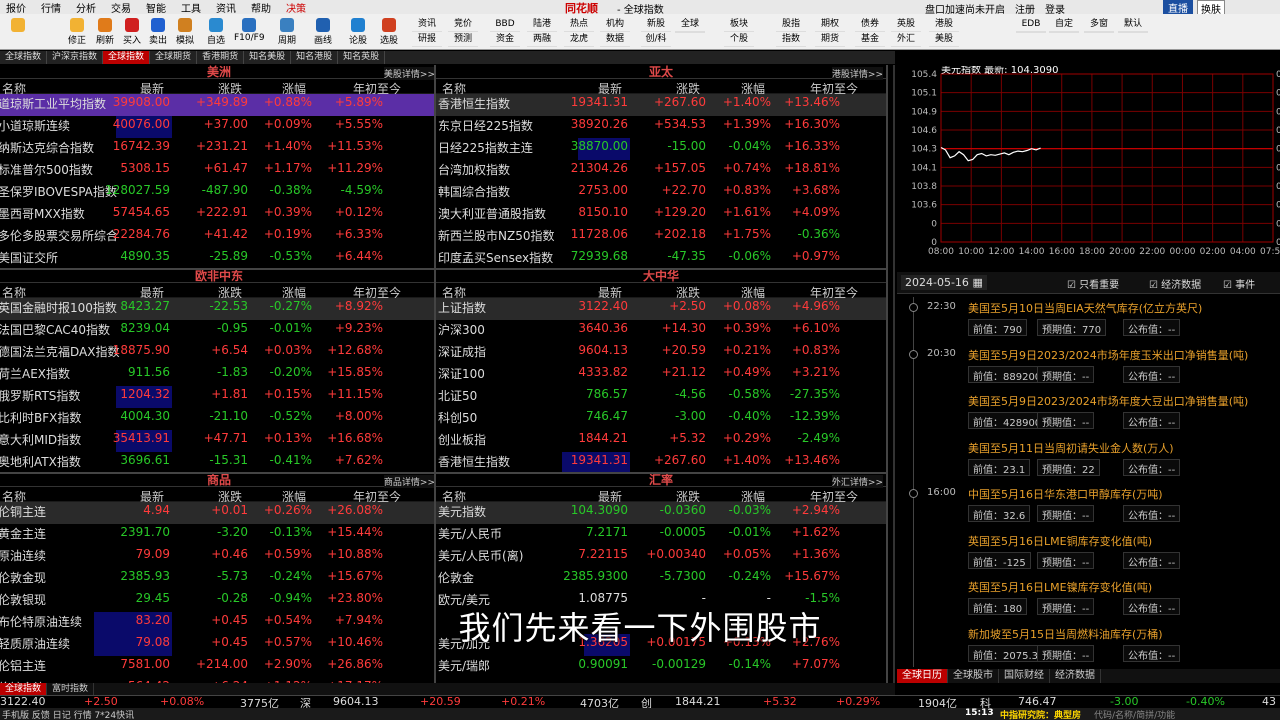  Describe the element at coordinates (542, 24) in the screenshot. I see `toolbar-pair-top: 陆港` at that location.